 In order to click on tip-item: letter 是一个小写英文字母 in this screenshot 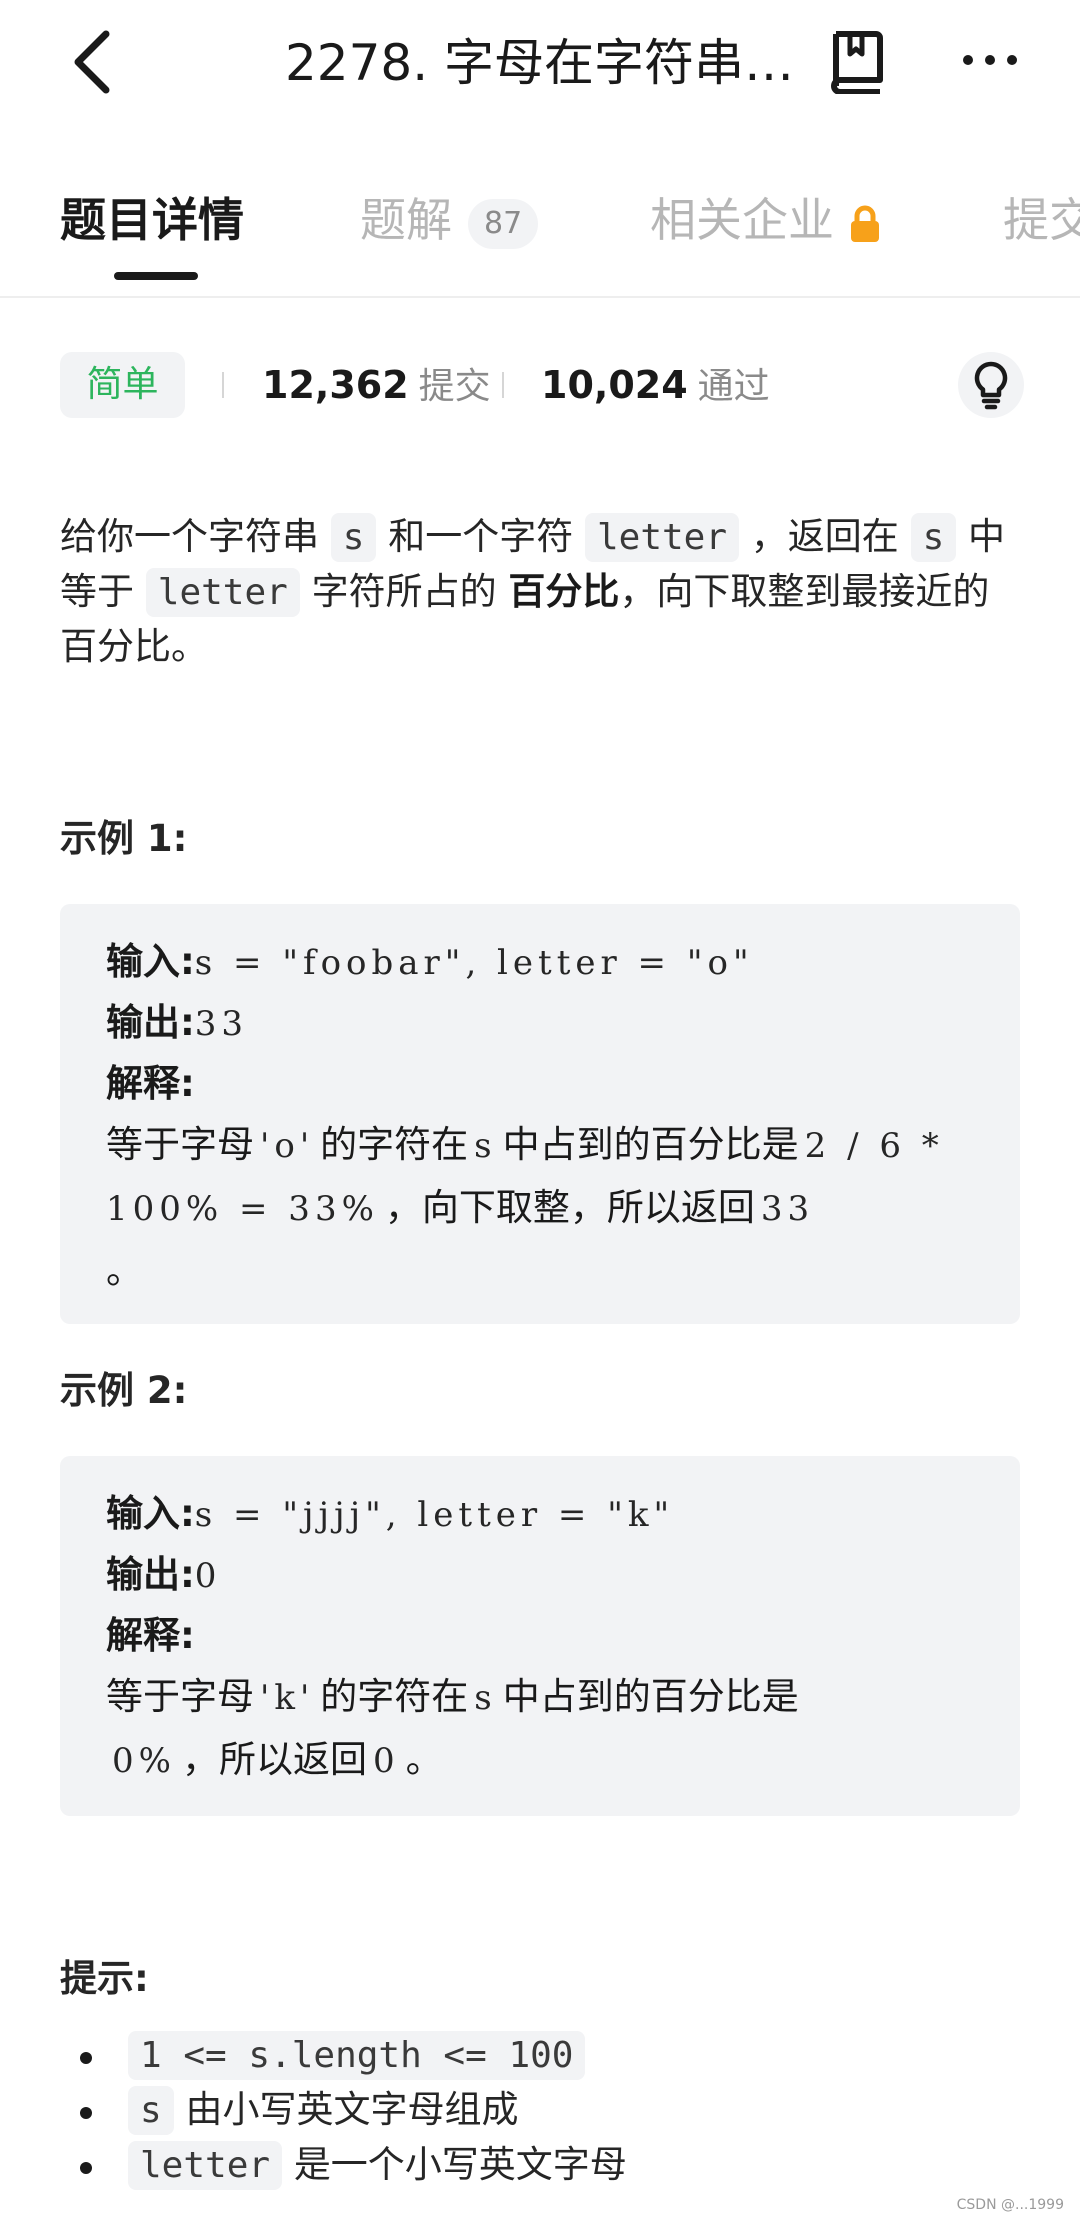, I will do `click(554, 2165)`.